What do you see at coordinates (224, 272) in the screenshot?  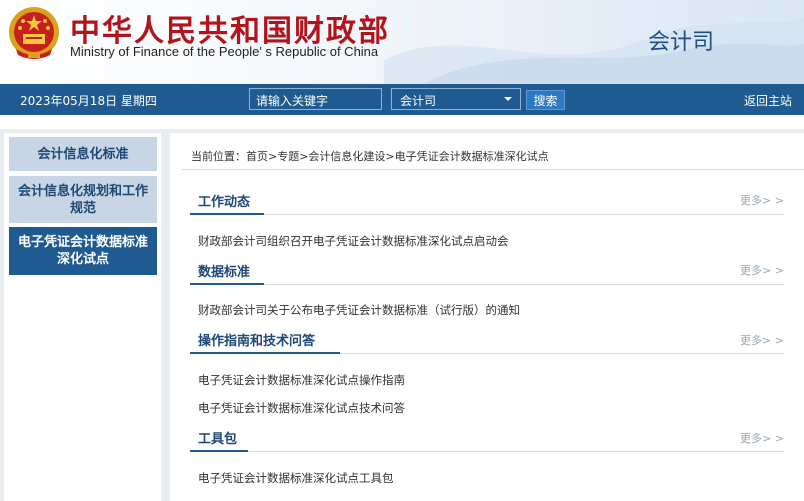 I see `section-title-standards: 数据标准` at bounding box center [224, 272].